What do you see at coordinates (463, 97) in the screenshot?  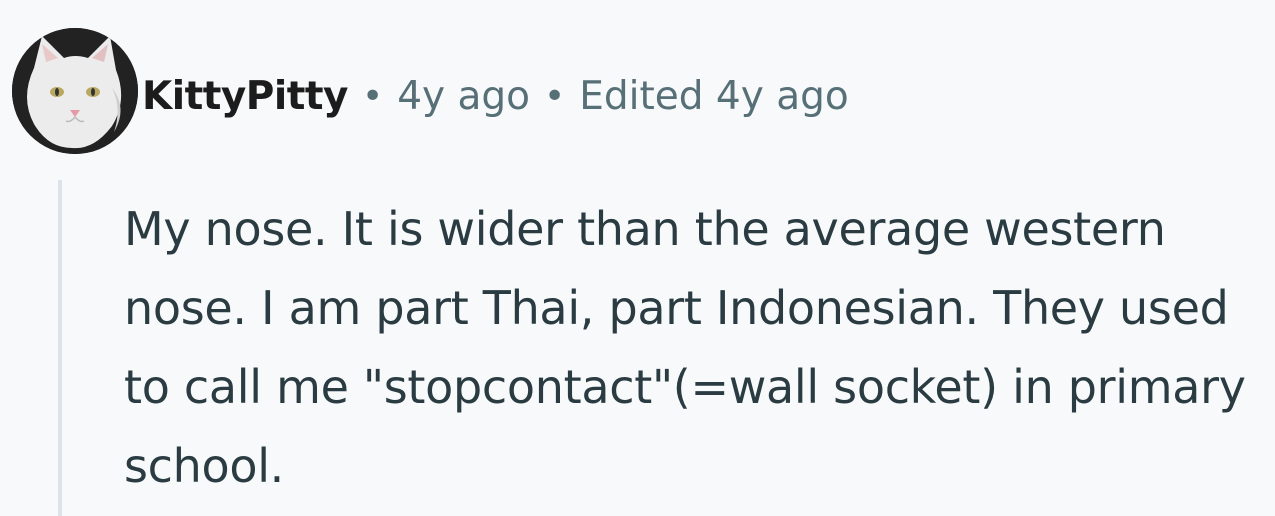 I see `post-timestamp: 4y ago` at bounding box center [463, 97].